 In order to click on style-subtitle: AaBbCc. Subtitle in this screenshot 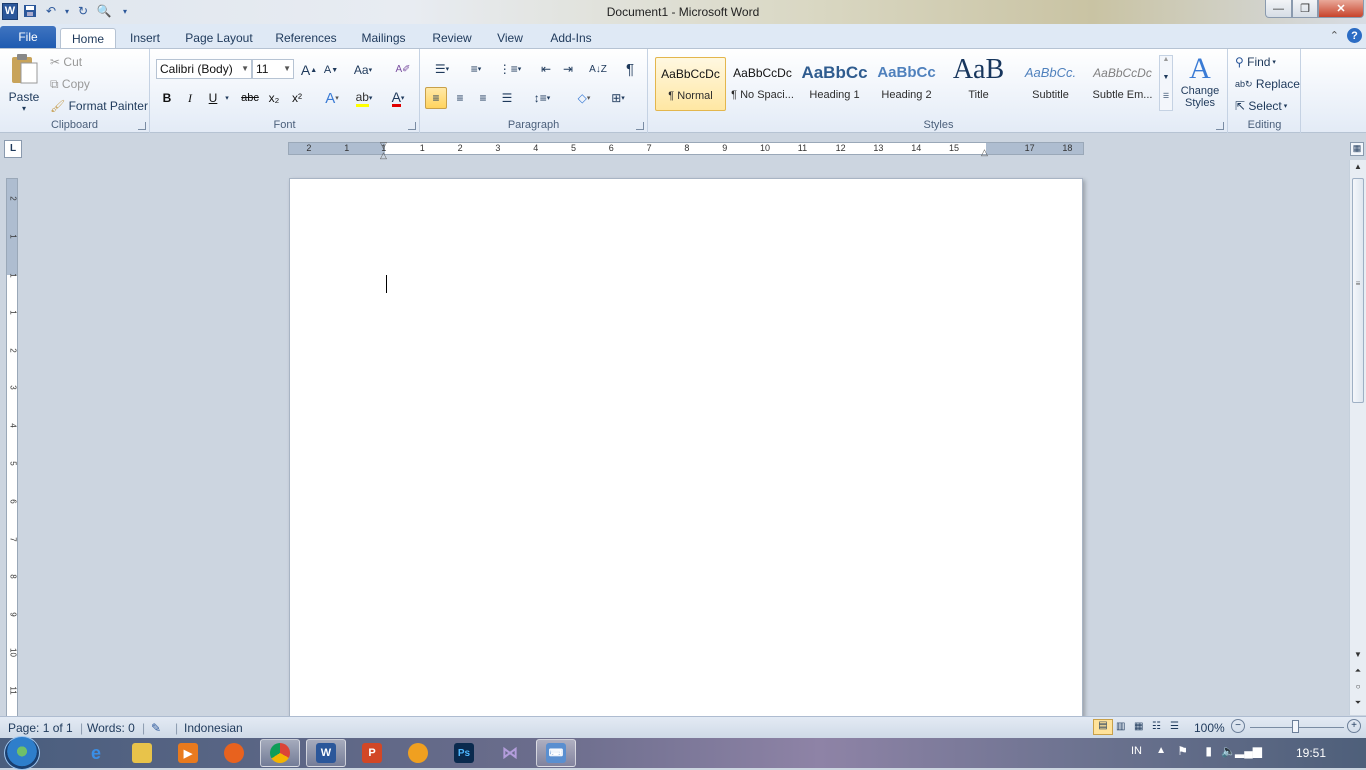, I will do `click(1050, 84)`.